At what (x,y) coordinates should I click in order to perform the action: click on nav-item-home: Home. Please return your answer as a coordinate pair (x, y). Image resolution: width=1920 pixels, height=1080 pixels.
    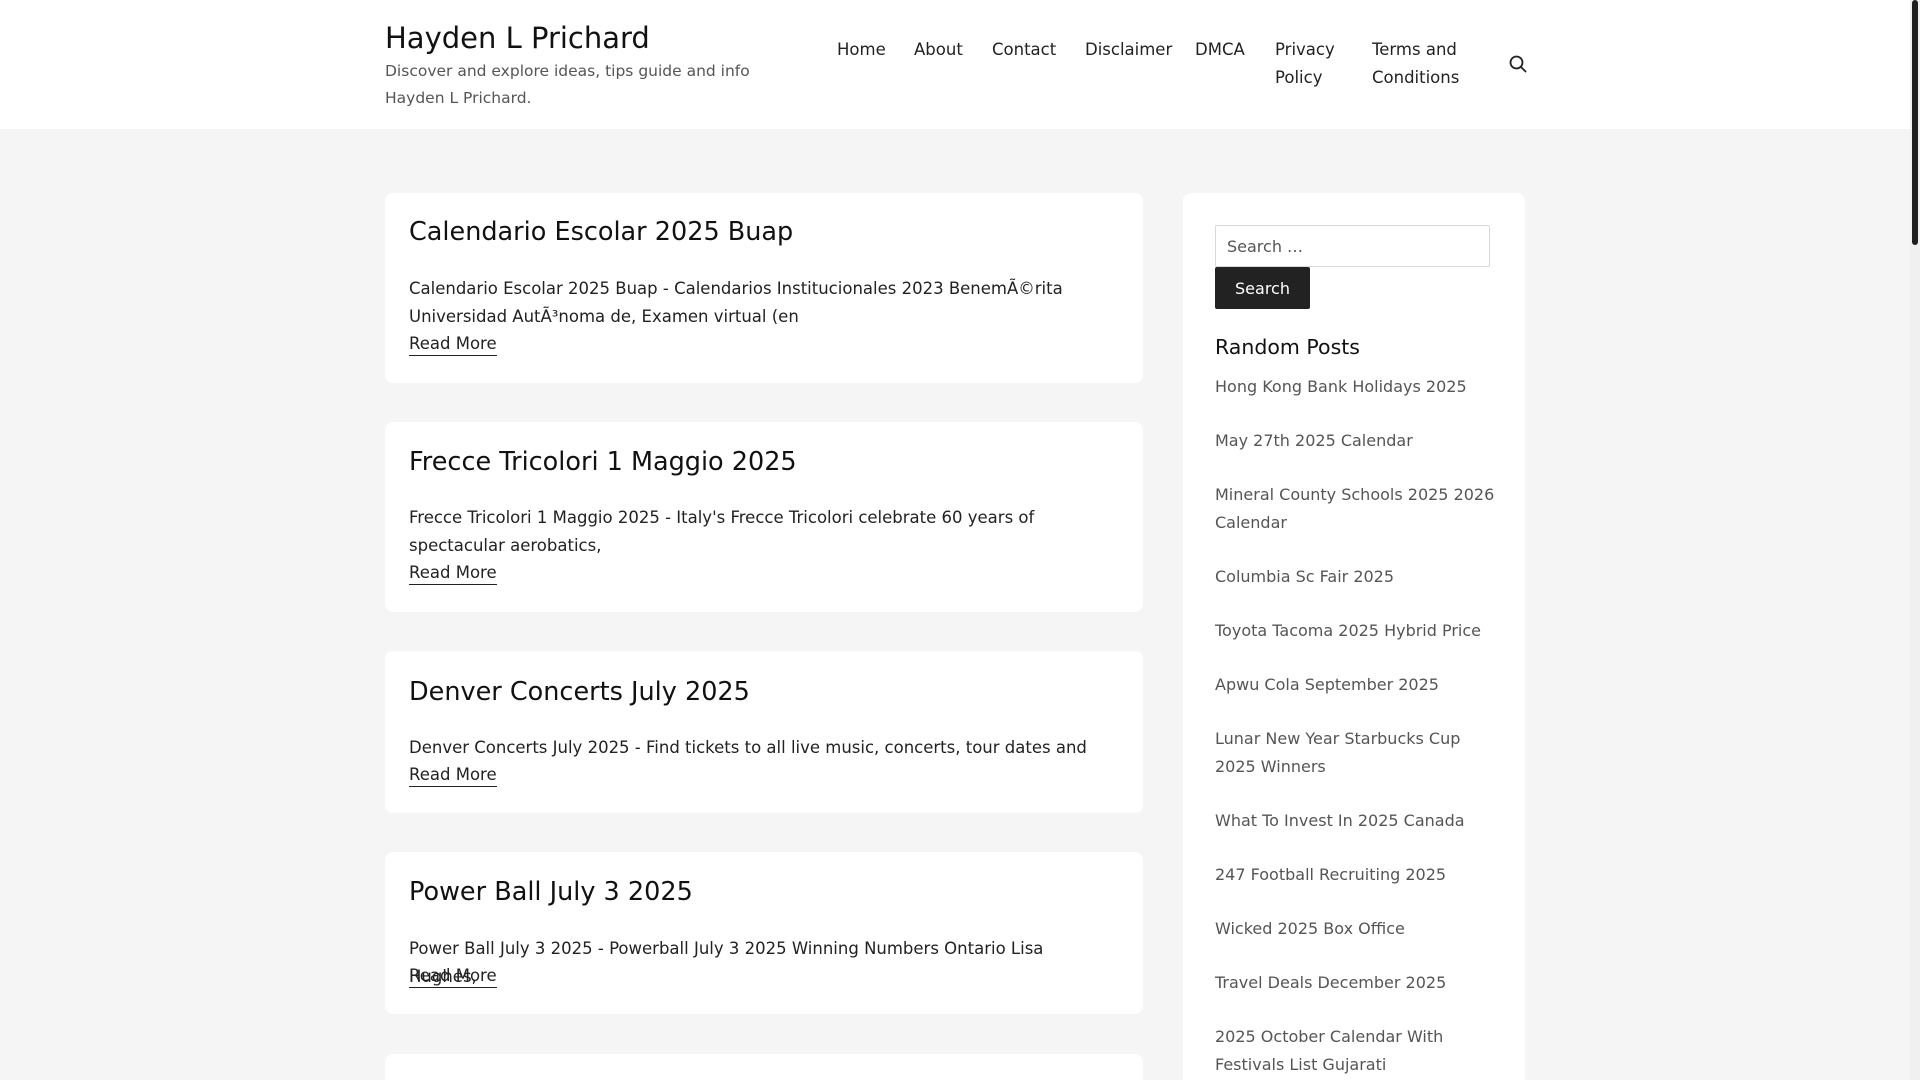
    Looking at the image, I should click on (861, 50).